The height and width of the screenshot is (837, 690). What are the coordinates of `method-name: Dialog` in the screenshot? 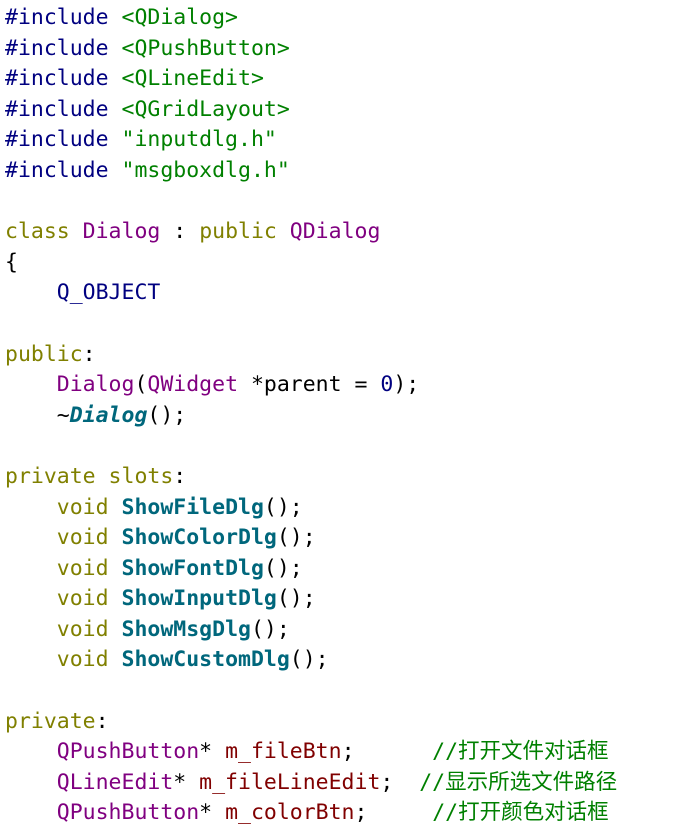 It's located at (108, 415).